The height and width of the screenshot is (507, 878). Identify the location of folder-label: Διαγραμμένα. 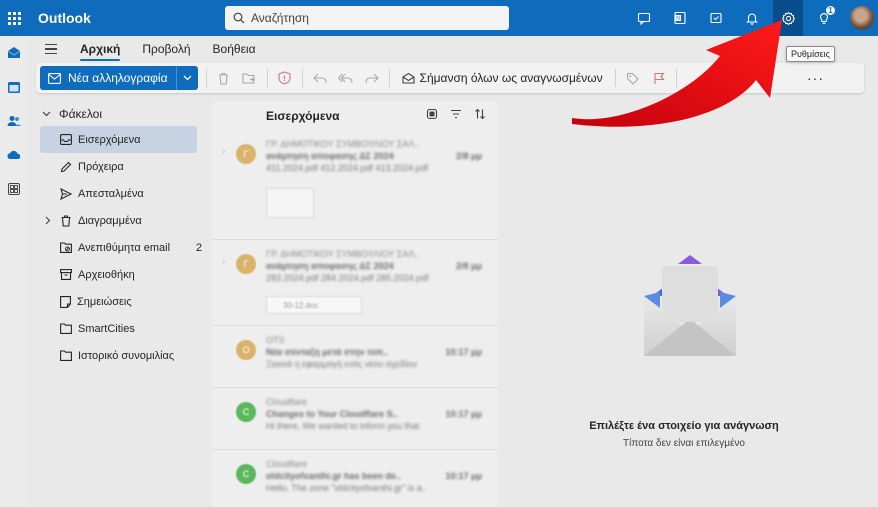
(110, 220).